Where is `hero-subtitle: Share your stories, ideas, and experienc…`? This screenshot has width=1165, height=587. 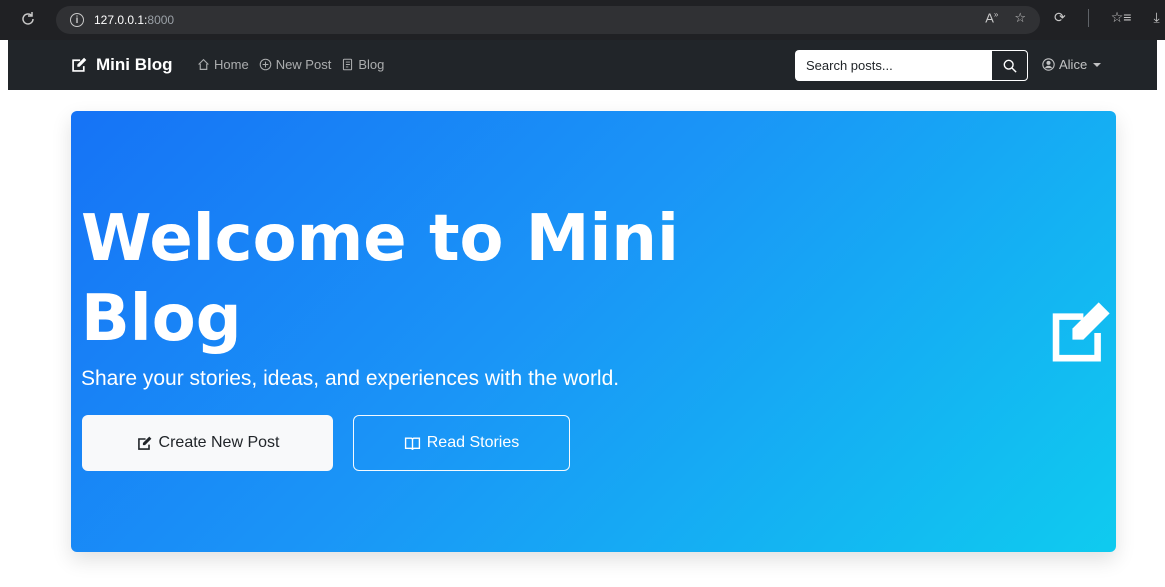 hero-subtitle: Share your stories, ideas, and experienc… is located at coordinates (350, 378).